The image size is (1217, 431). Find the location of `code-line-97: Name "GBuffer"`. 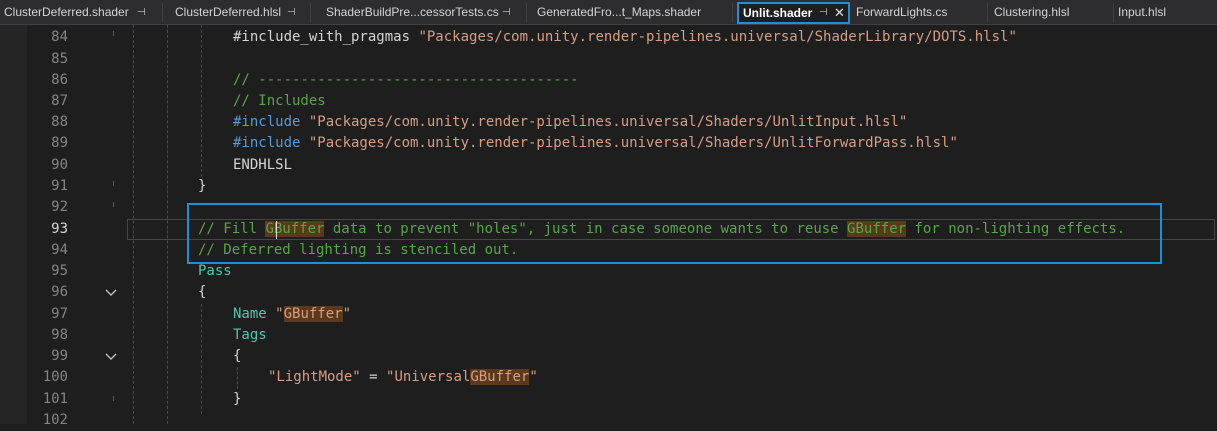

code-line-97: Name "GBuffer" is located at coordinates (292, 314).